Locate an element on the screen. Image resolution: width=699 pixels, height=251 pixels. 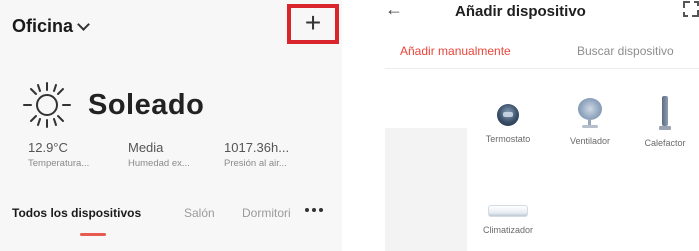
plus-icon: + is located at coordinates (313, 22).